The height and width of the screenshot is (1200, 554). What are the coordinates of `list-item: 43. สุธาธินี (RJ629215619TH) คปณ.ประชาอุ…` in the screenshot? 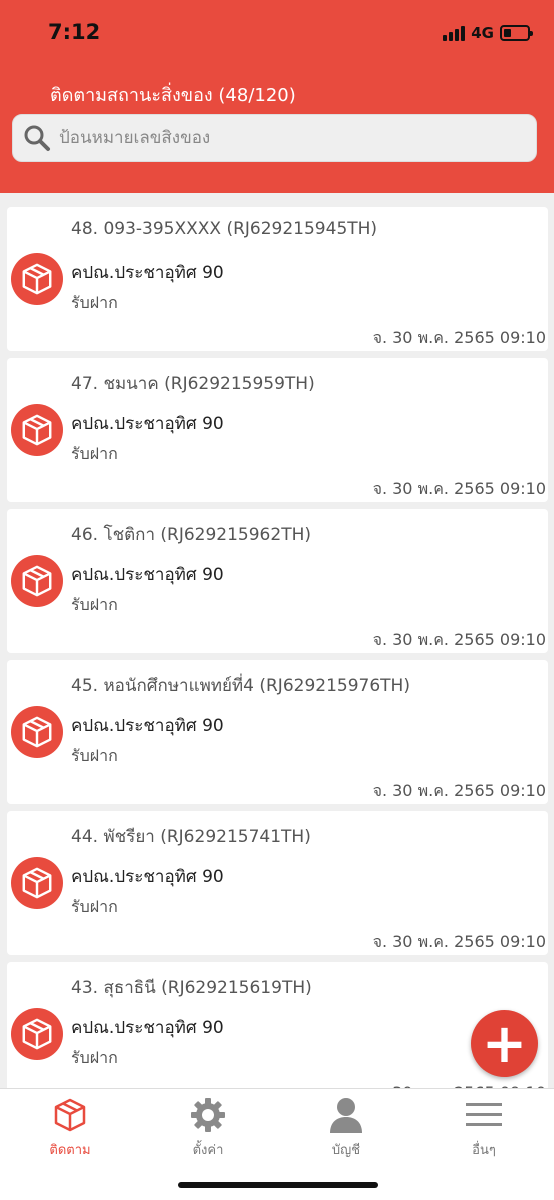 It's located at (277, 1025).